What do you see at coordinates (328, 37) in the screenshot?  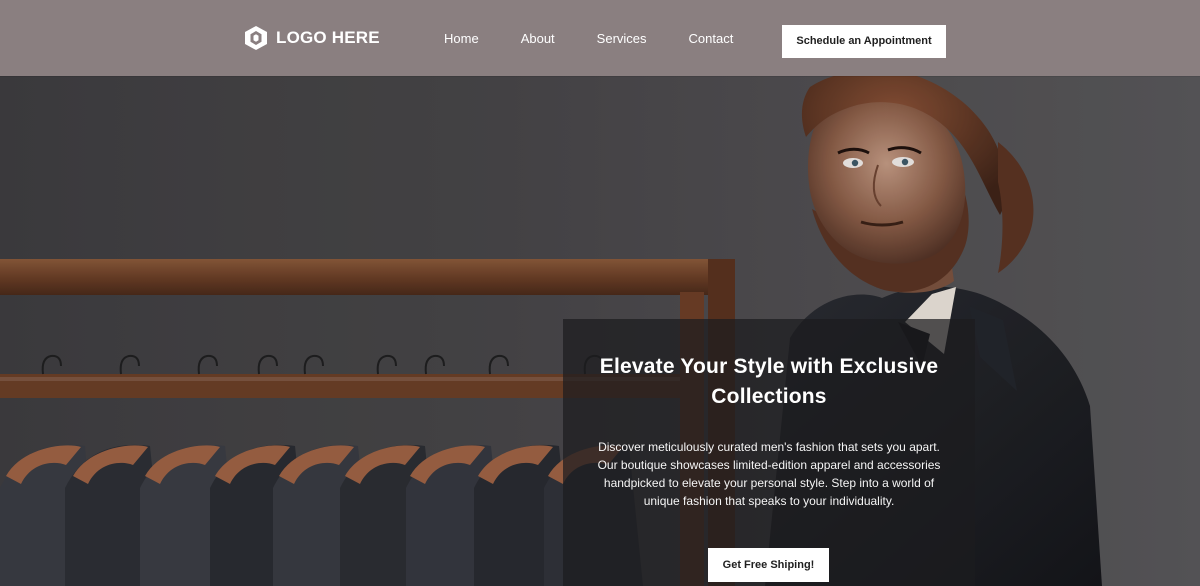 I see `logo-text: LOGO HERE` at bounding box center [328, 37].